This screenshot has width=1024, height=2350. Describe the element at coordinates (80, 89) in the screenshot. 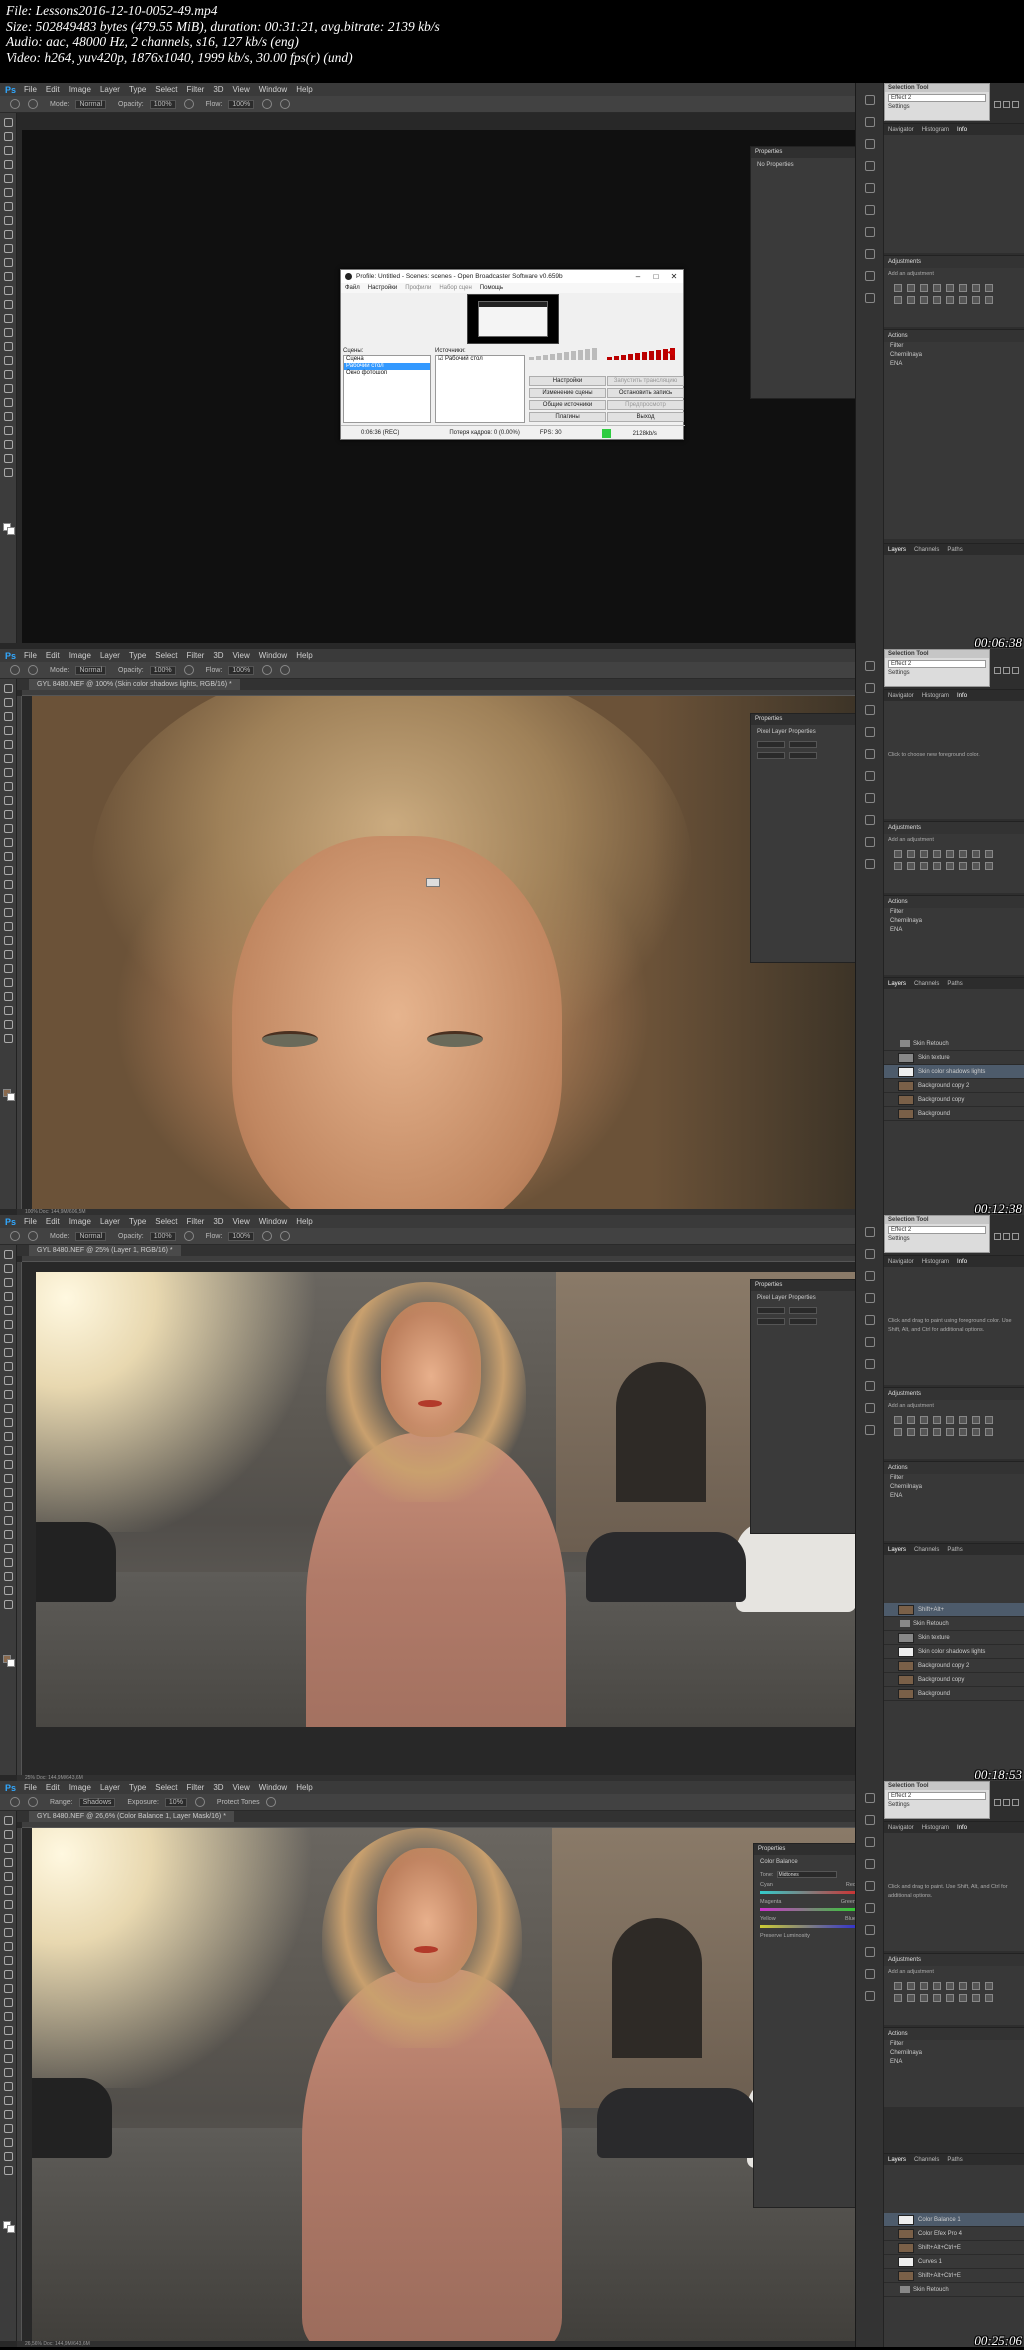

I see `menu-item-image: Image` at that location.